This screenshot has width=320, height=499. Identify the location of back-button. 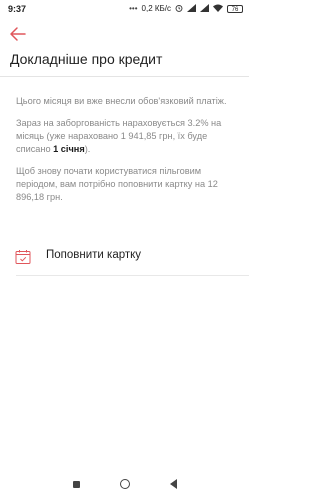
(18, 34).